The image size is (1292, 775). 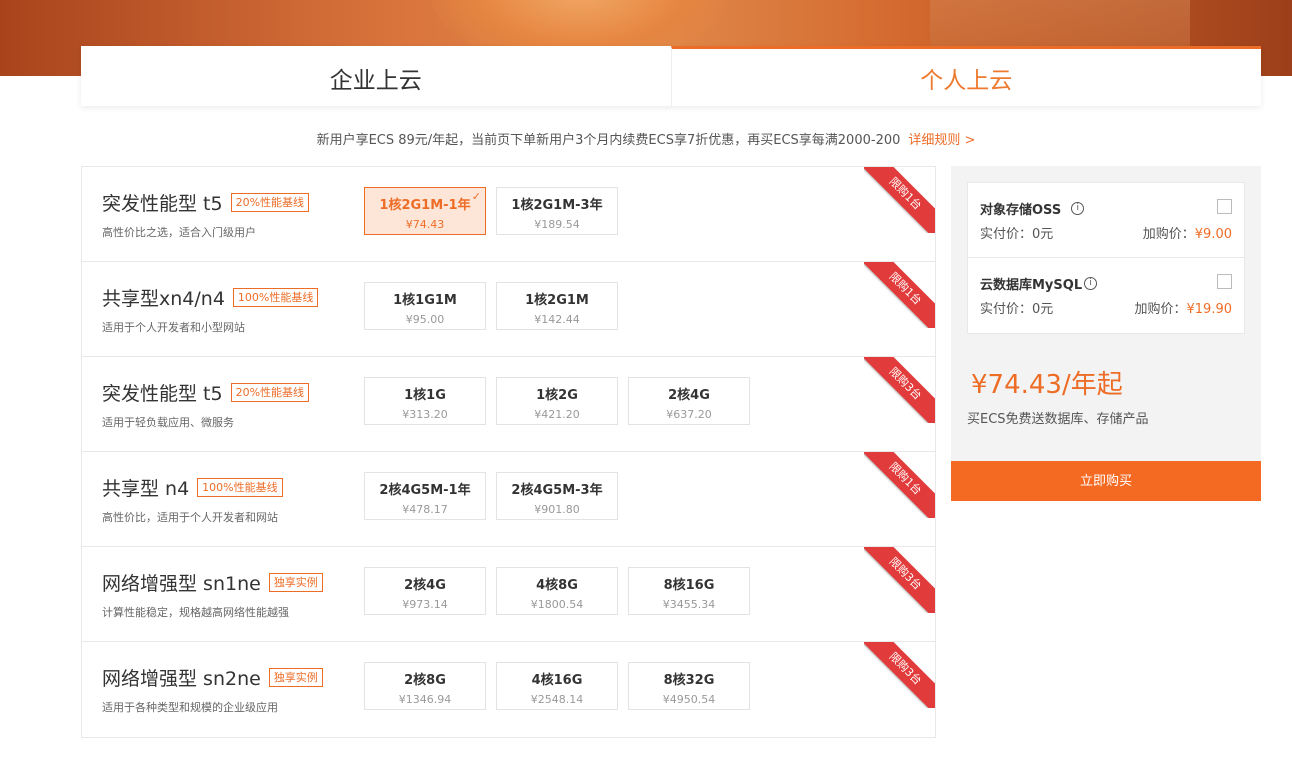 I want to click on spec-price: ¥421.20, so click(x=557, y=414).